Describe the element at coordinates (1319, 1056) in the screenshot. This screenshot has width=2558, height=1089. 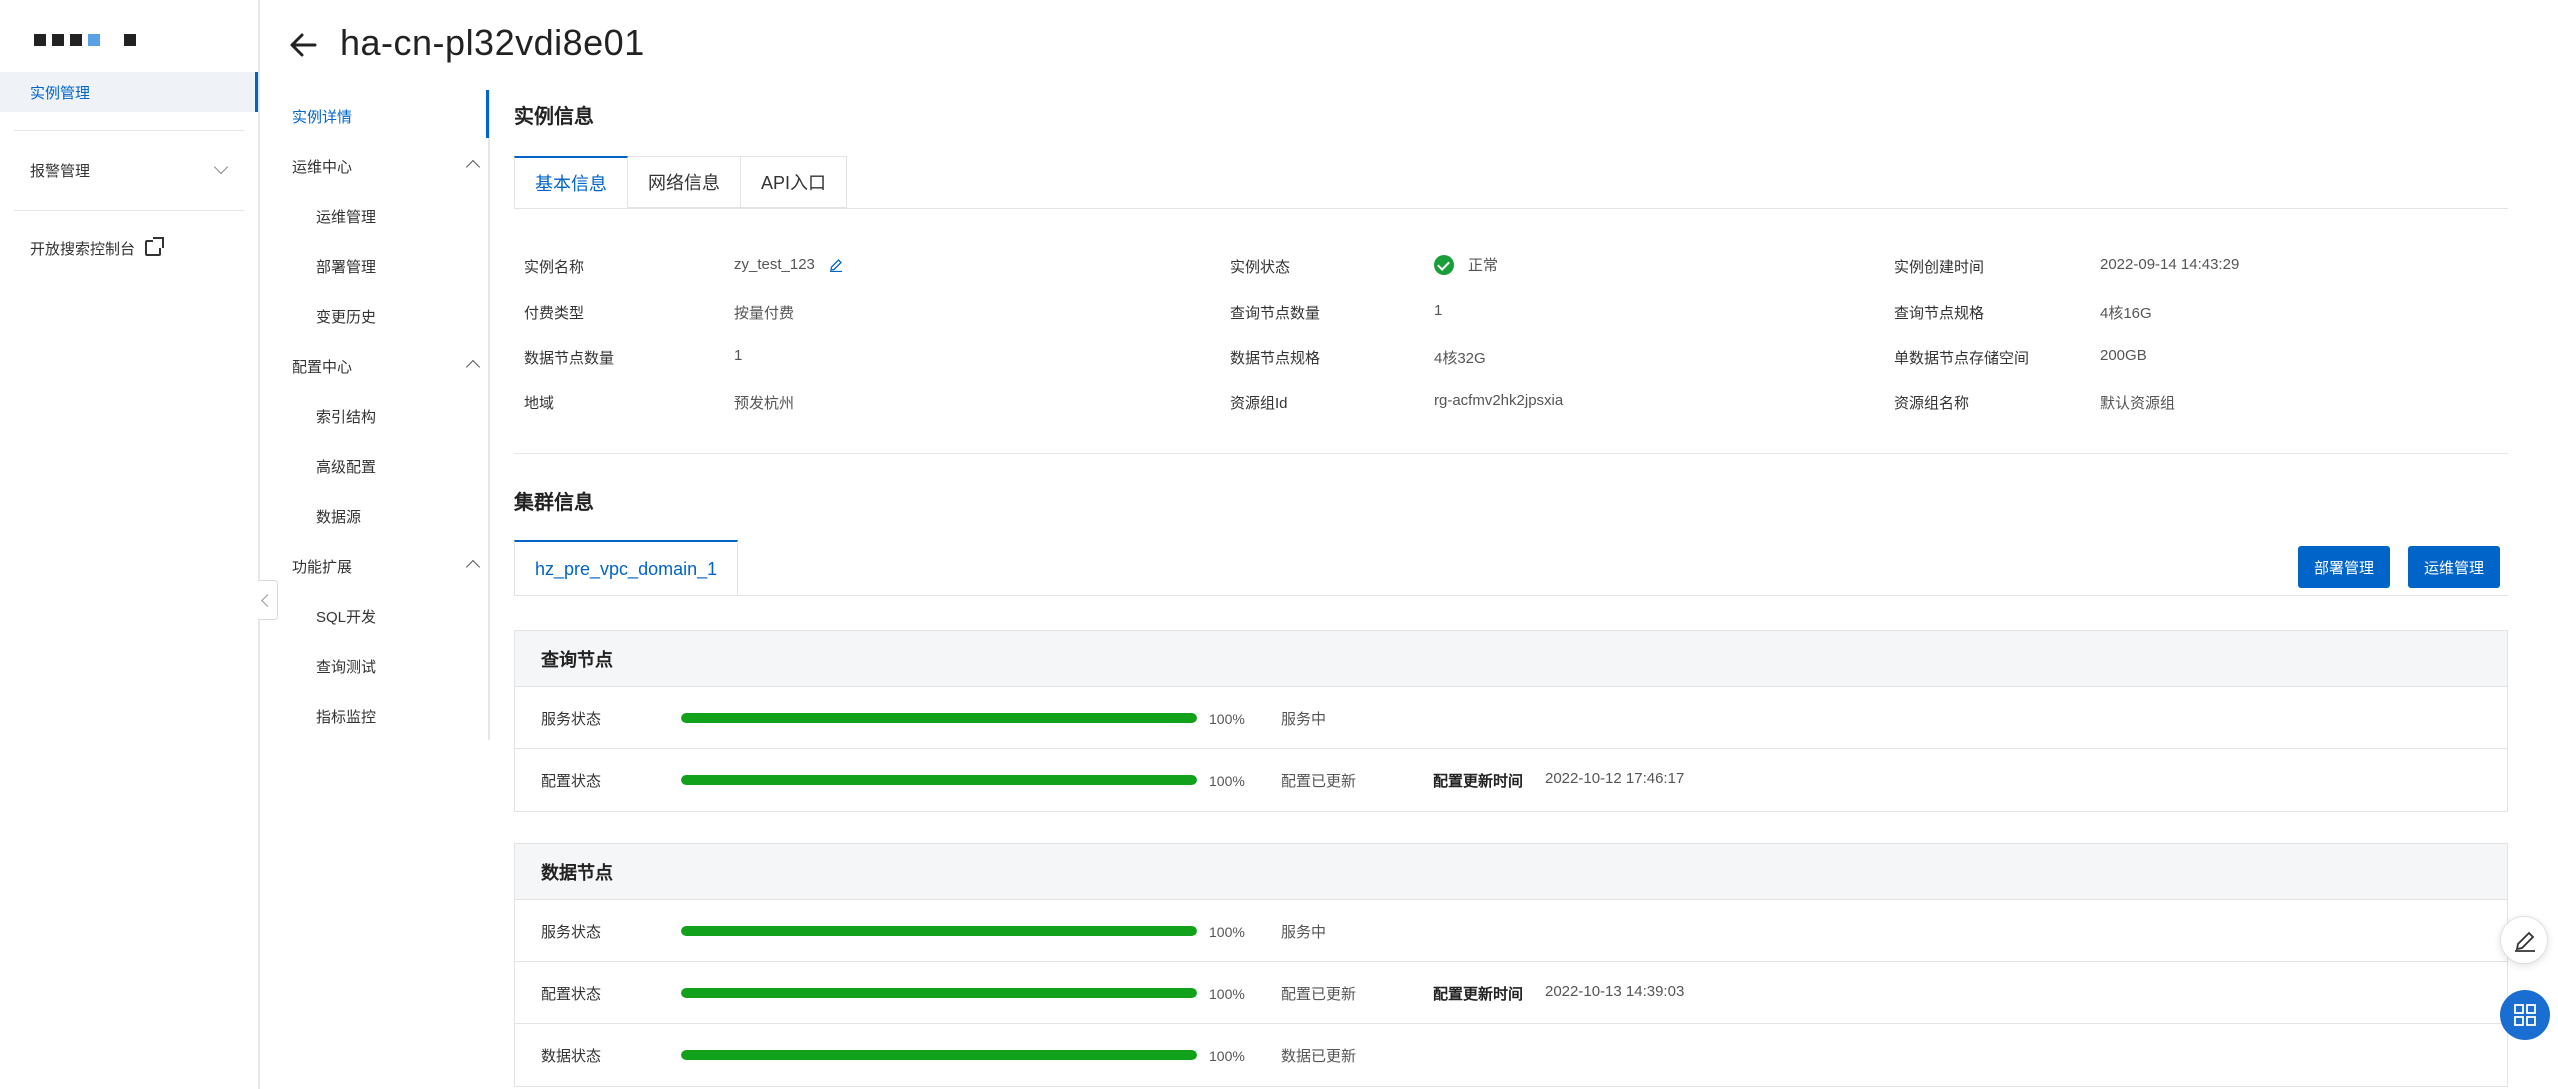
I see `status-text: 数据已更新` at that location.